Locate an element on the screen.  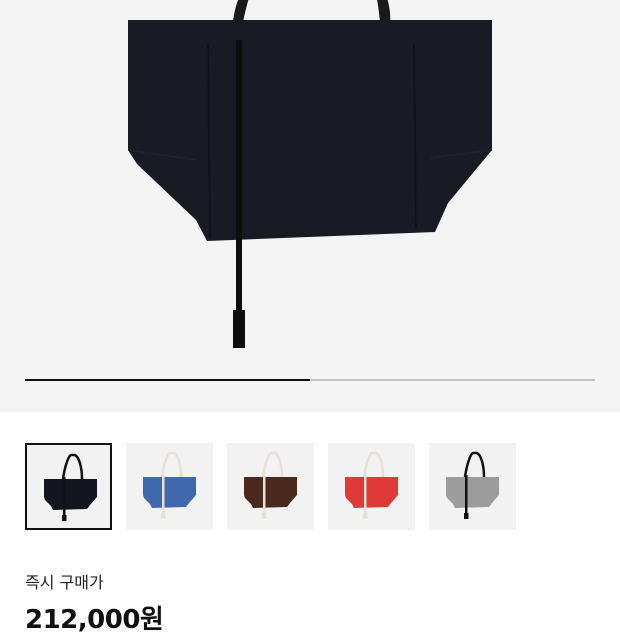
instant-buy-price-label: 즉시 구매가 is located at coordinates (64, 582).